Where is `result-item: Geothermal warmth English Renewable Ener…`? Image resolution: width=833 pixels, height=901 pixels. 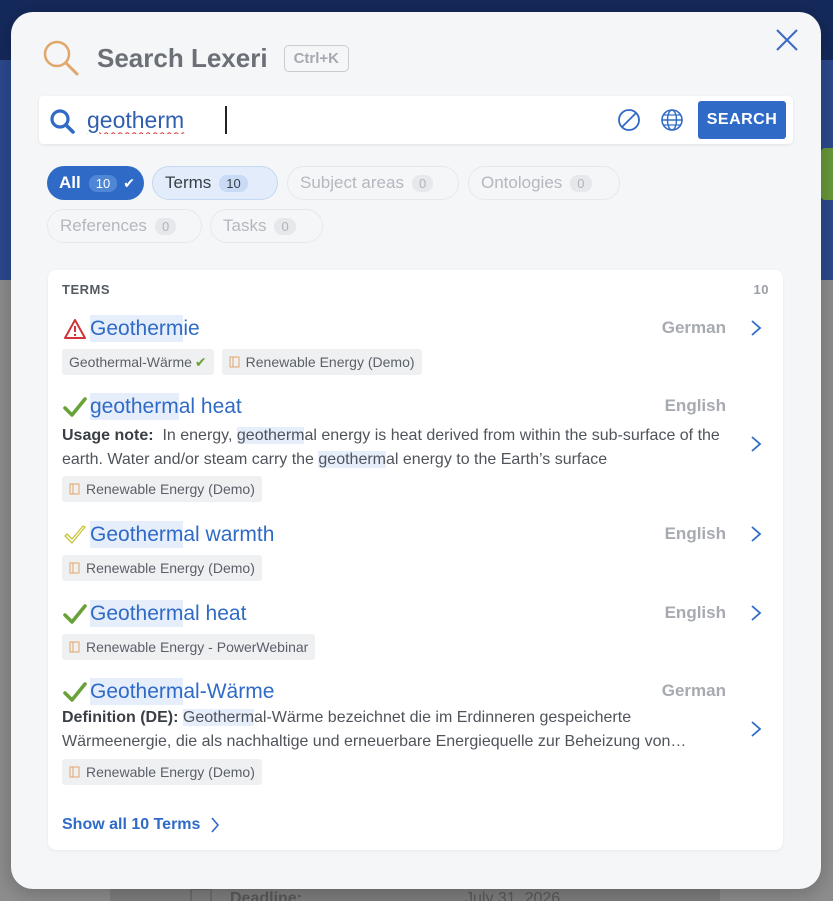 result-item: Geothermal warmth English Renewable Ener… is located at coordinates (415, 554).